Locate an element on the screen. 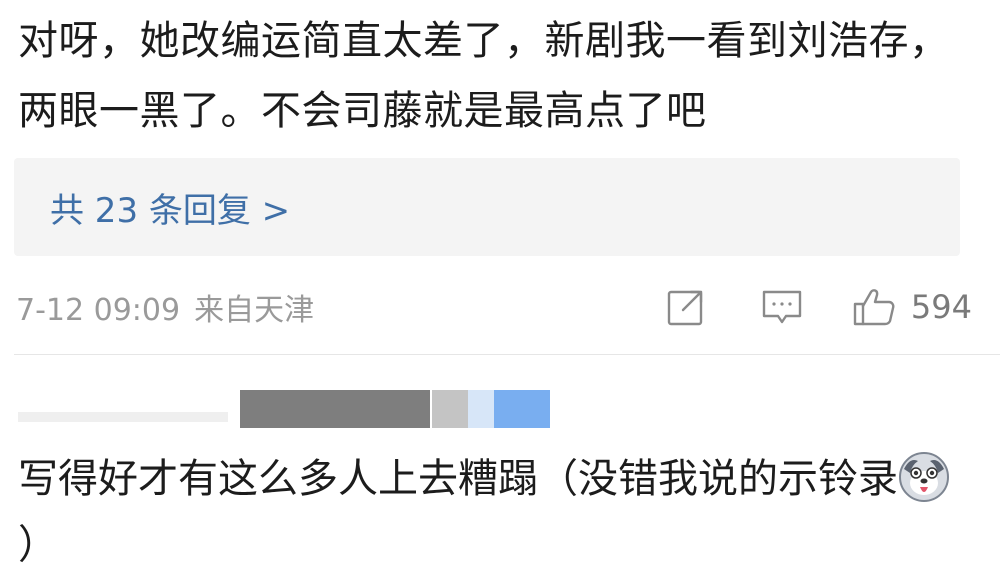 The height and width of the screenshot is (580, 1000). comment-meta: 7-12 09:09 来自天津 is located at coordinates (165, 307).